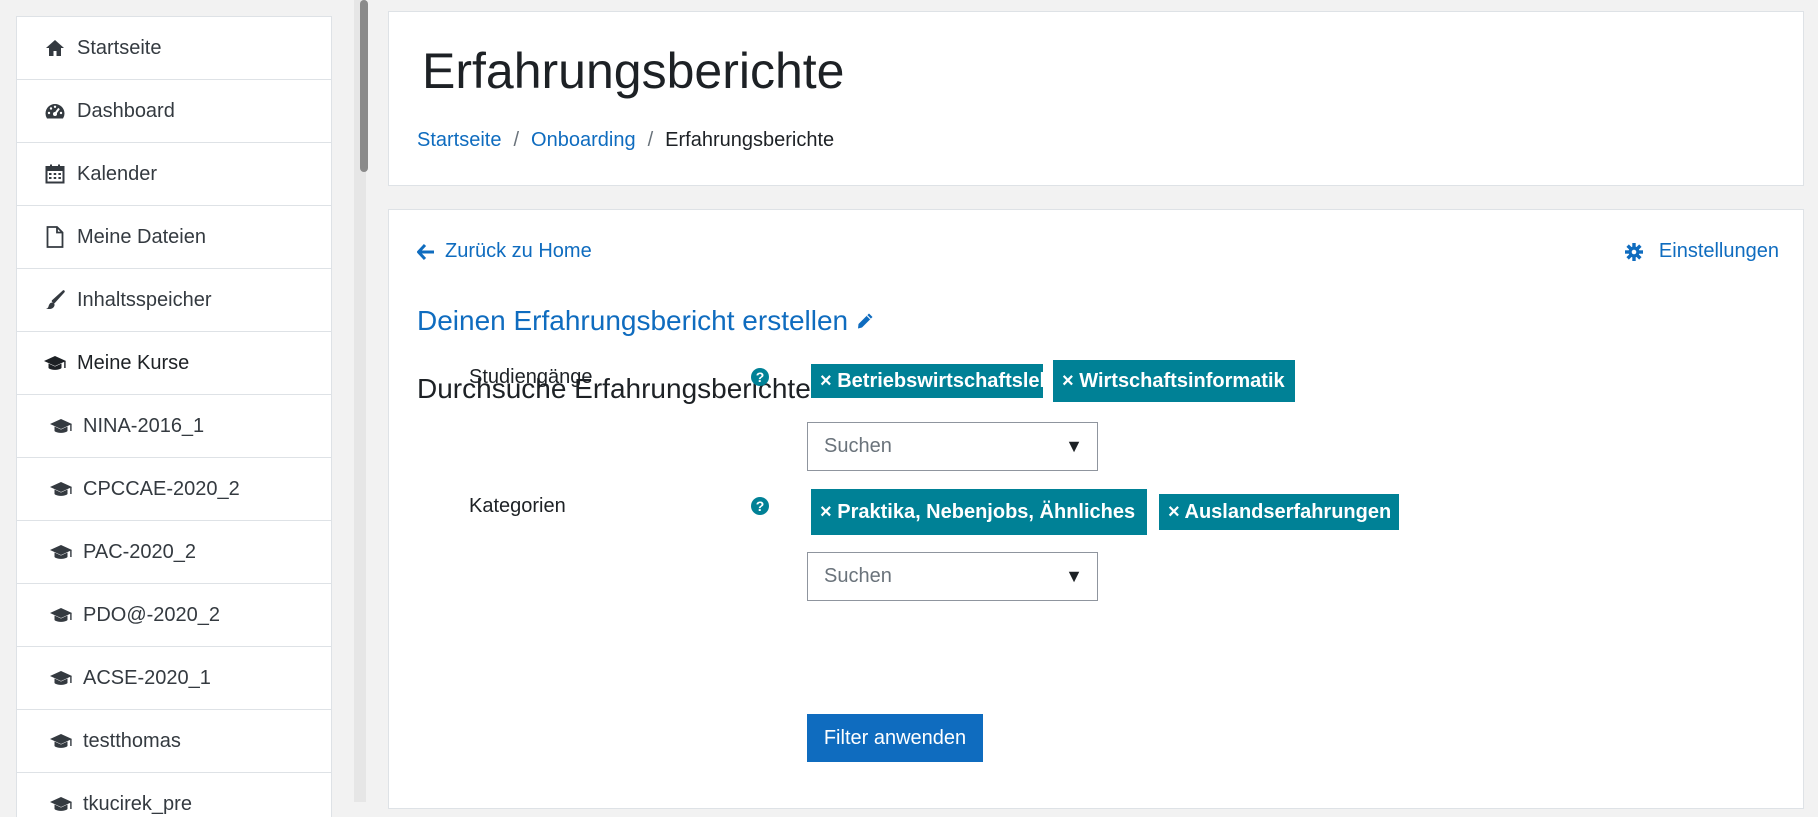 The image size is (1818, 817). I want to click on gear-icon, so click(1633, 251).